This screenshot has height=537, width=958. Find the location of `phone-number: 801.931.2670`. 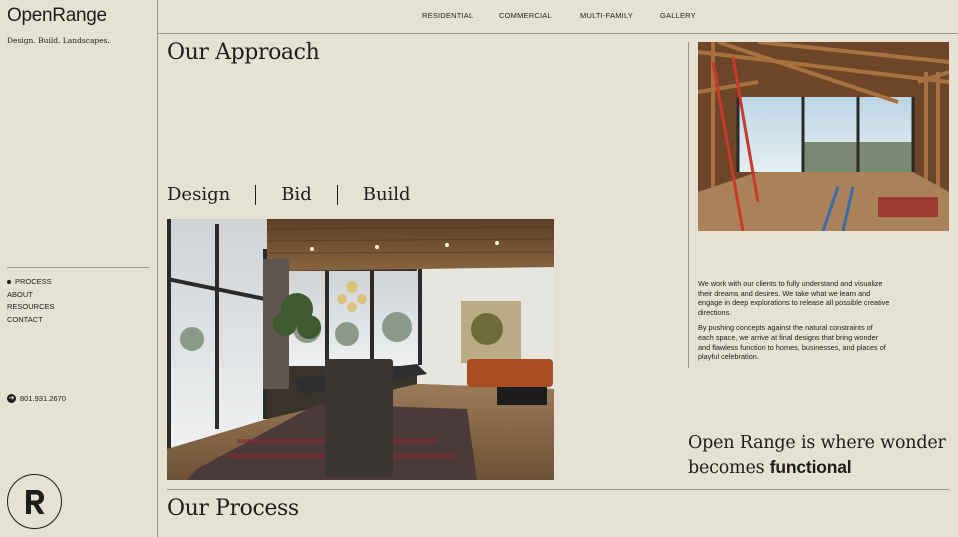

phone-number: 801.931.2670 is located at coordinates (43, 398).